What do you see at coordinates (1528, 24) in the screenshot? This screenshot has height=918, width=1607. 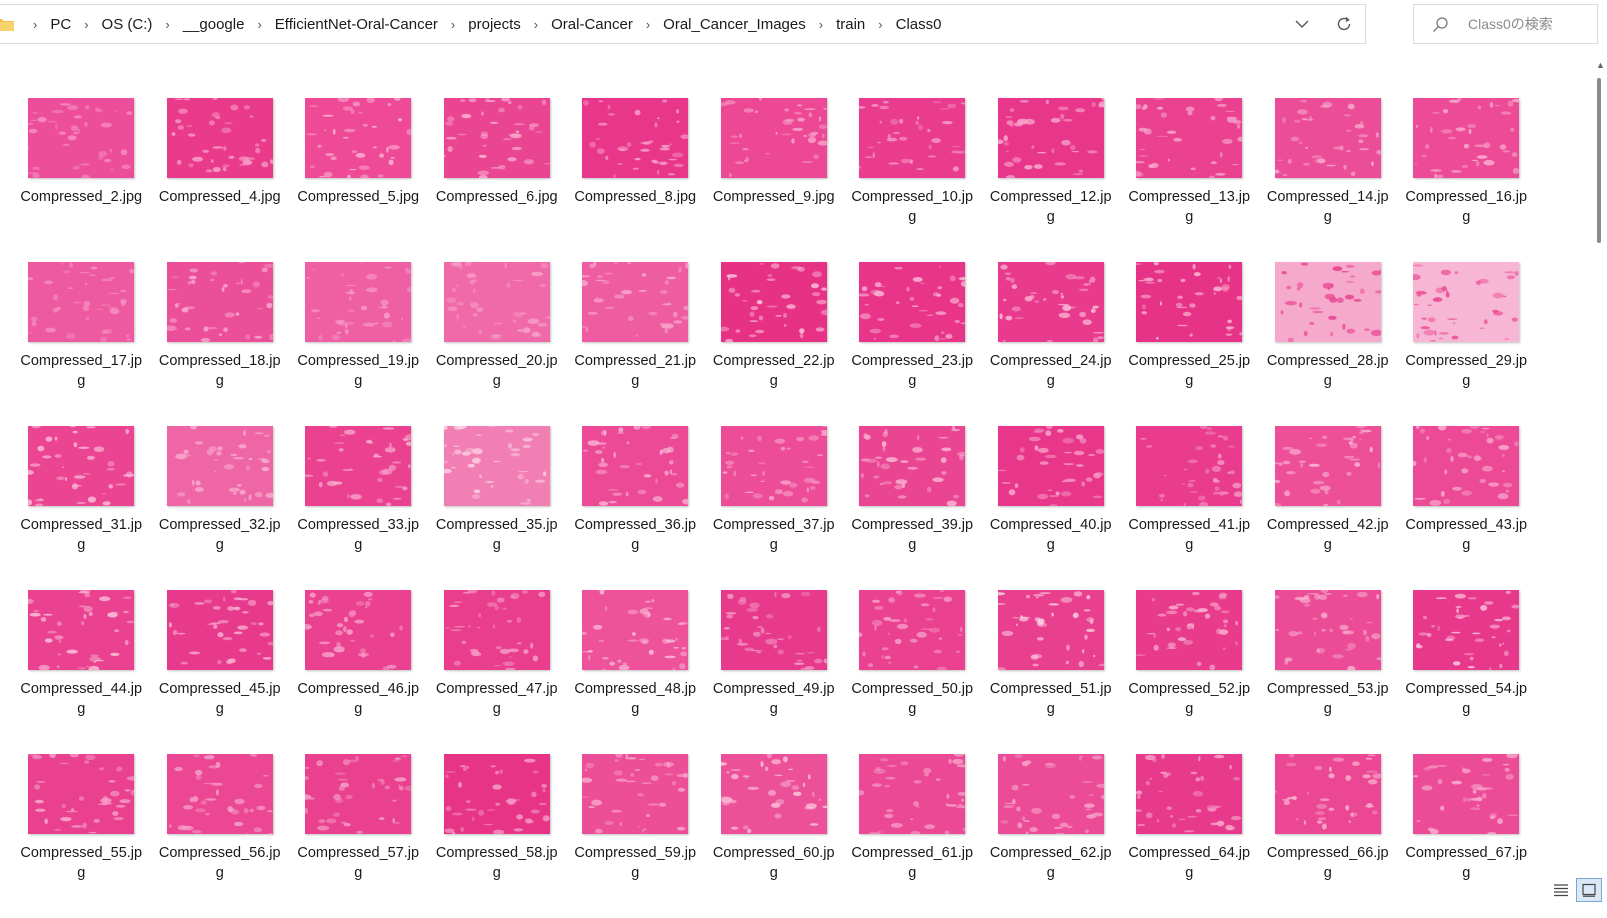 I see `search-input` at bounding box center [1528, 24].